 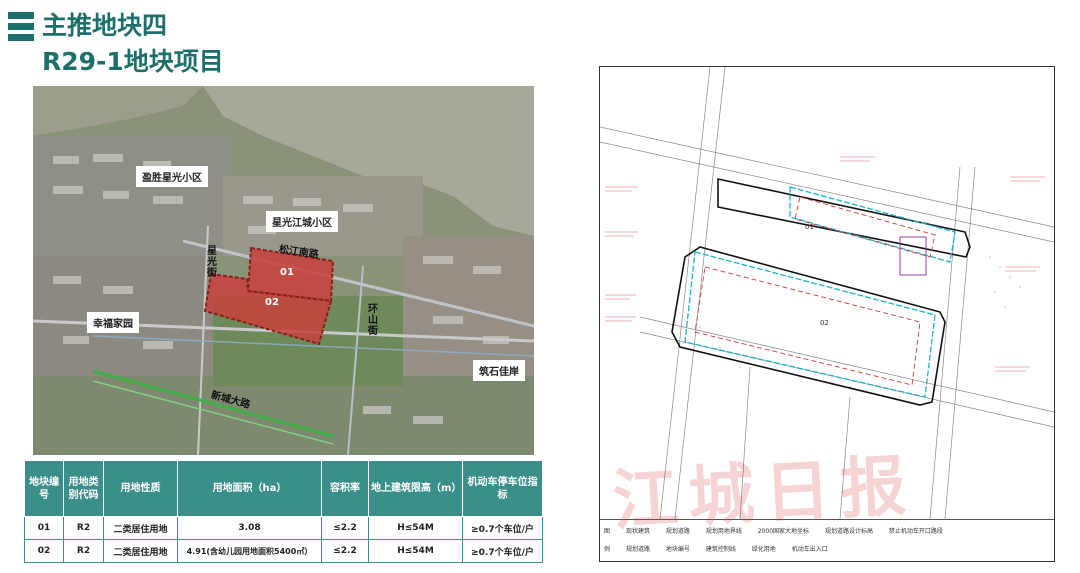 I want to click on map-plot-02-label: 02, so click(x=272, y=302).